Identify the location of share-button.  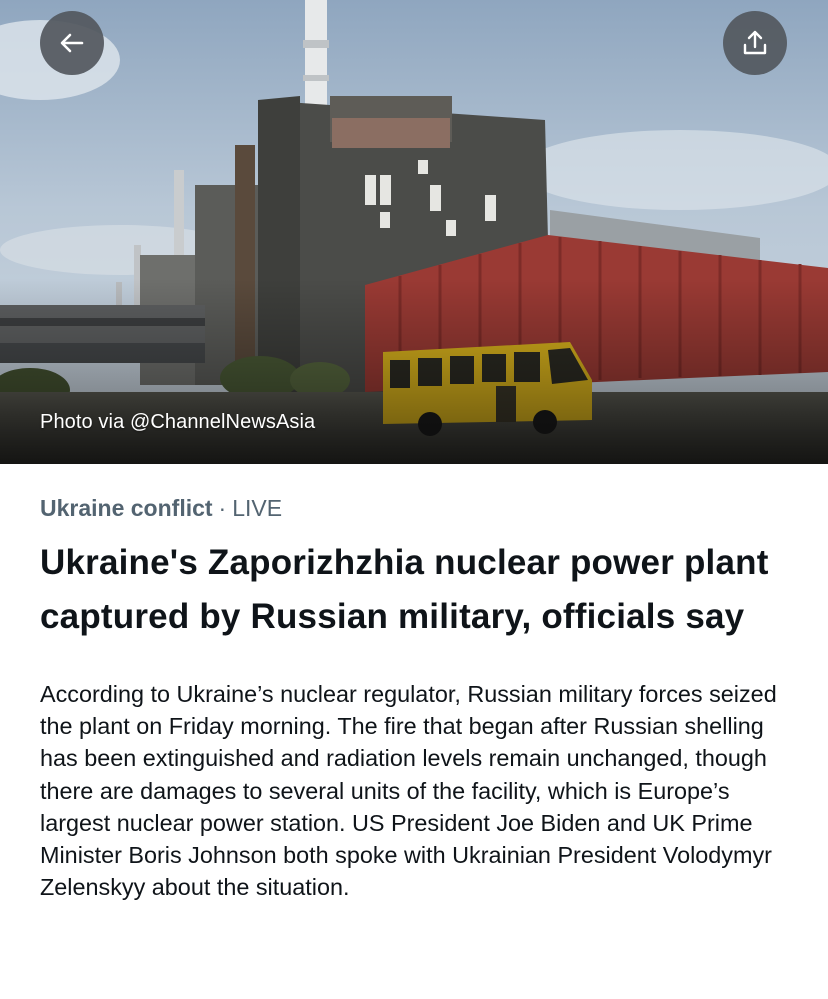
(755, 43).